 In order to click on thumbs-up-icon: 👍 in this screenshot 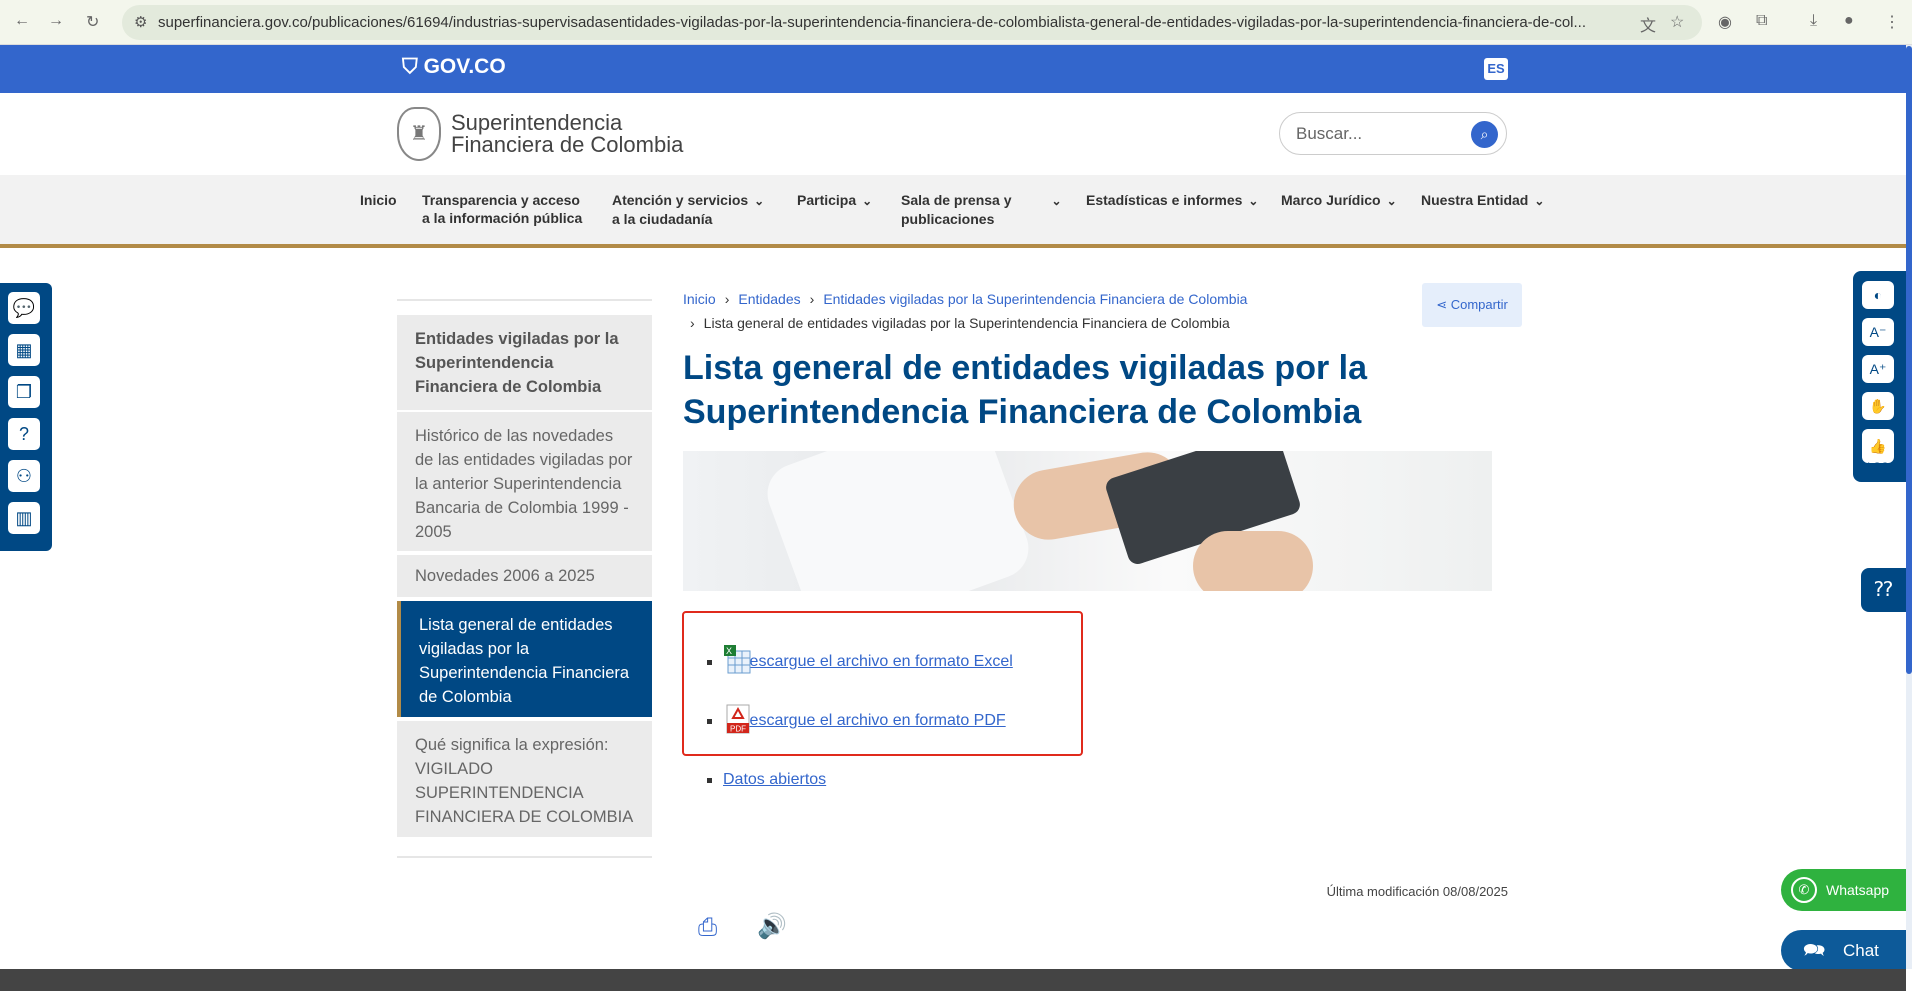, I will do `click(1878, 446)`.